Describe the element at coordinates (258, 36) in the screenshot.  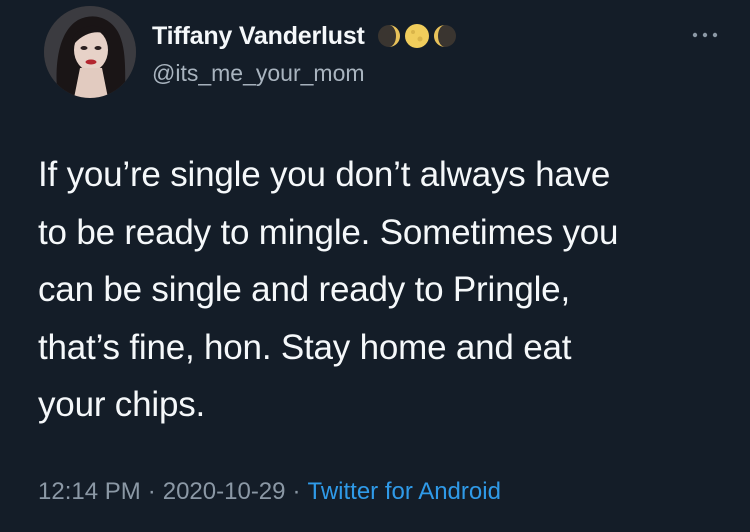
I see `author-display-name: Tiffany Vanderlust` at that location.